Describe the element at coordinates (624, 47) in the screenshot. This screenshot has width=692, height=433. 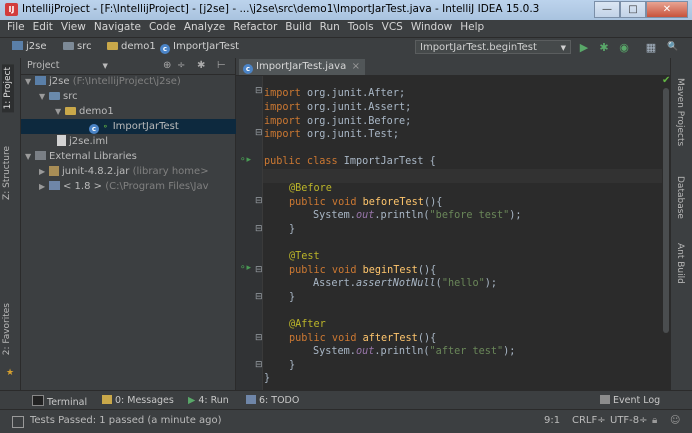
I see `coverage-button: ◉` at that location.